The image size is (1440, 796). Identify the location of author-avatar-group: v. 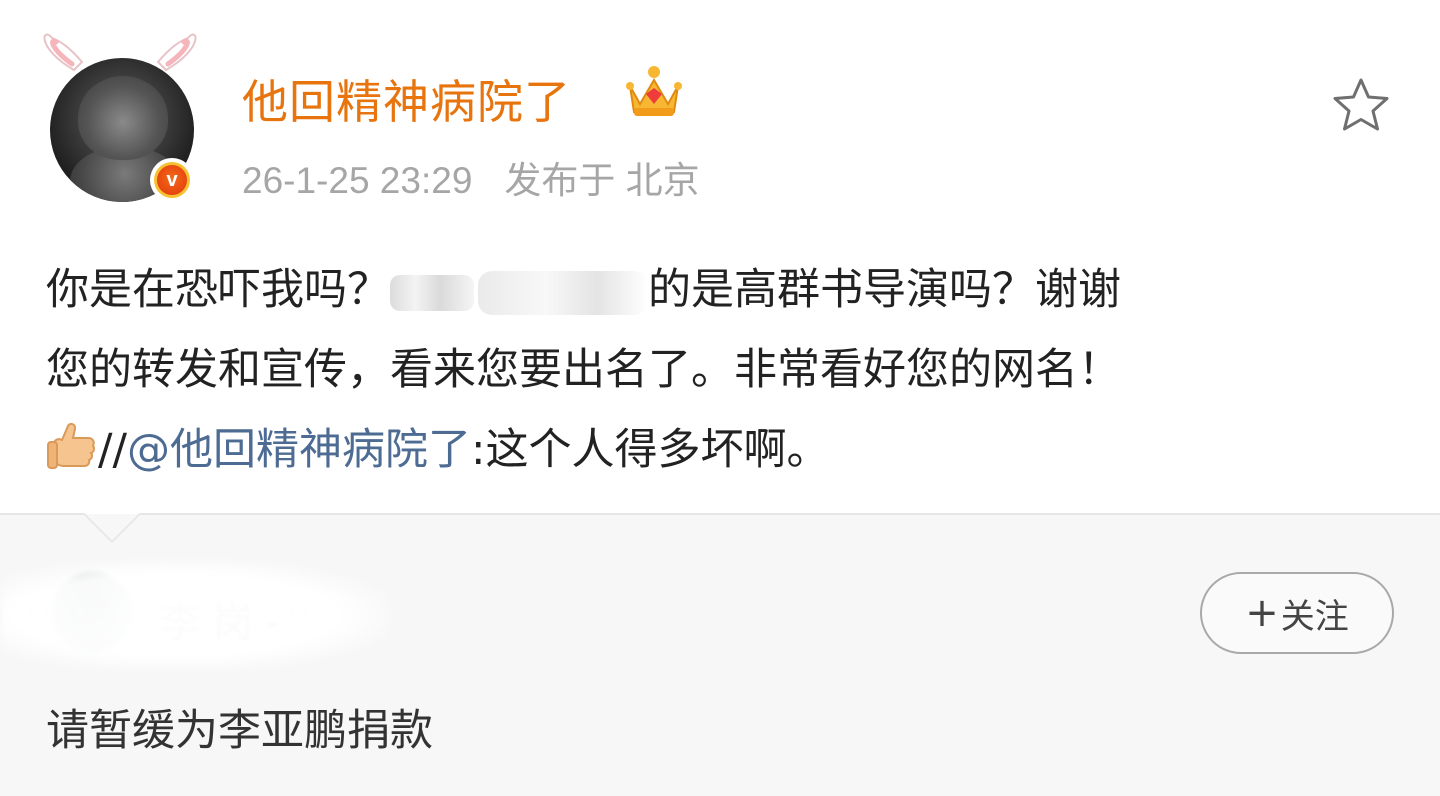
(120, 120).